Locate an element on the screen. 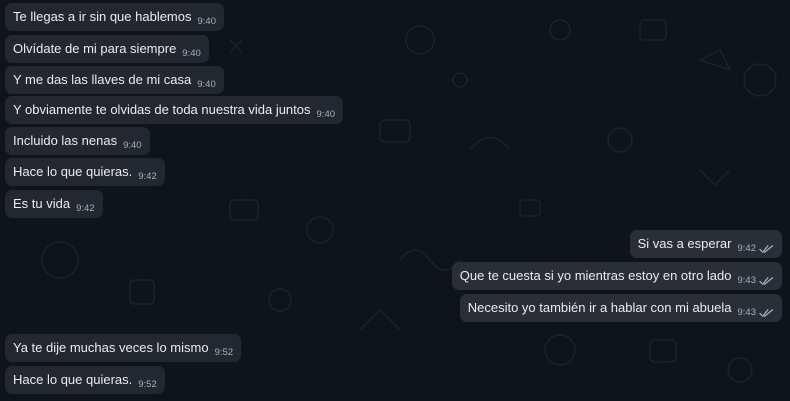  incoming-message: Te llegas a ir sin que hablemos 9:40 is located at coordinates (114, 17).